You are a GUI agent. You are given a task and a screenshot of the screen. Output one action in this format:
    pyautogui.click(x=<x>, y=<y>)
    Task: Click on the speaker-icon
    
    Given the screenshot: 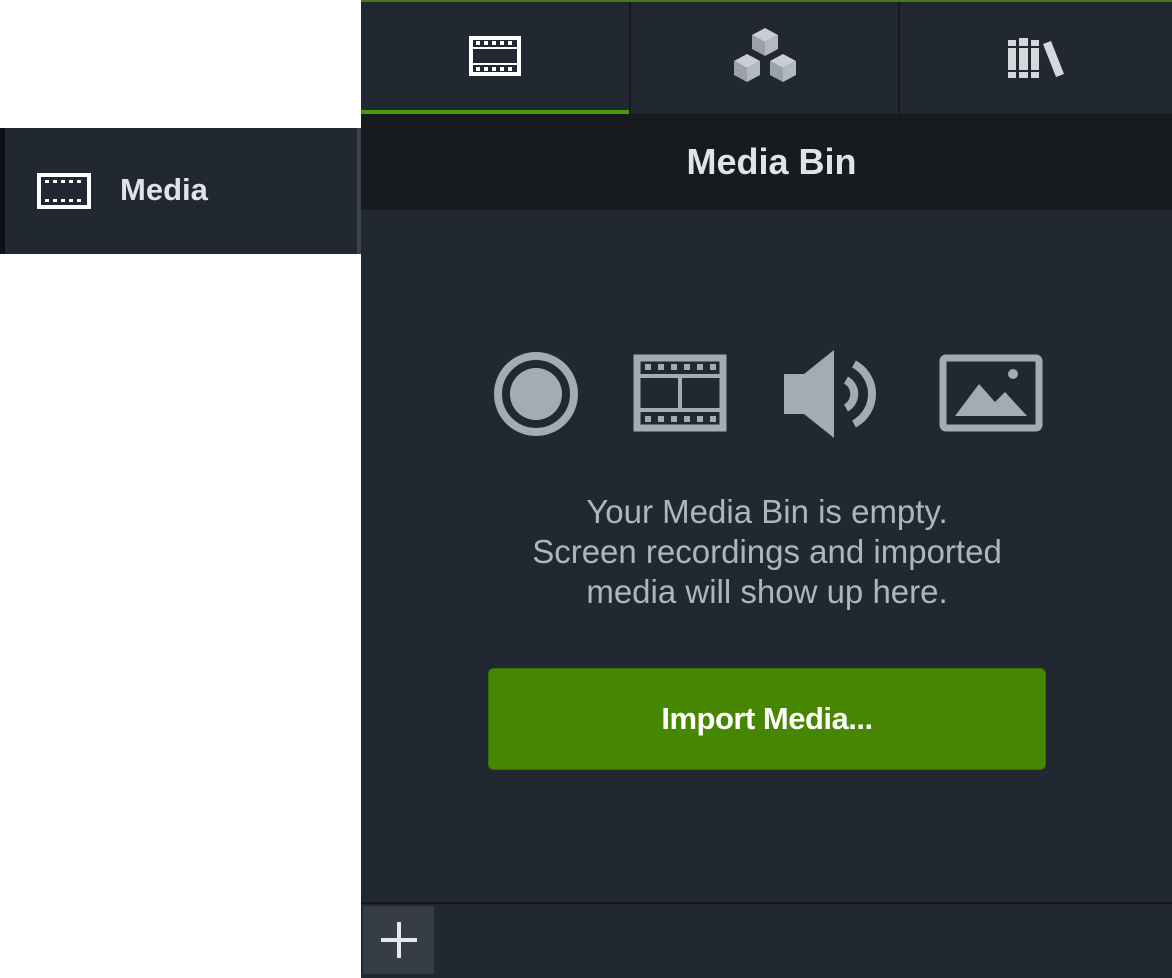 What is the action you would take?
    pyautogui.click(x=830, y=394)
    